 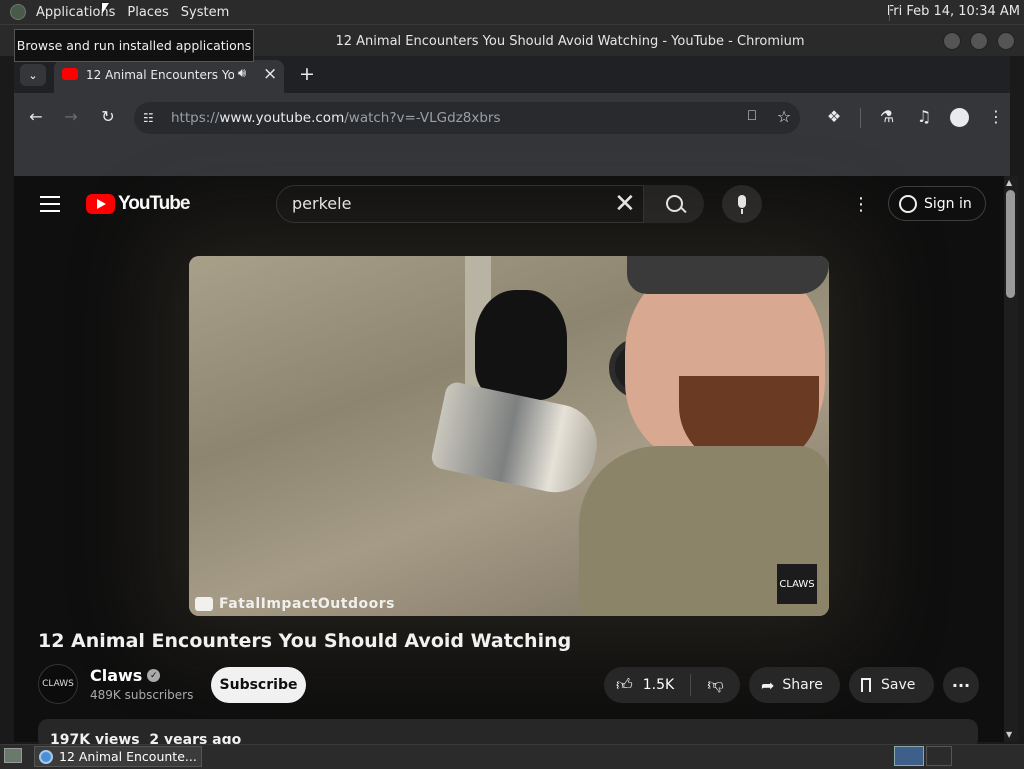 I want to click on toolbar-separator, so click(x=860, y=118).